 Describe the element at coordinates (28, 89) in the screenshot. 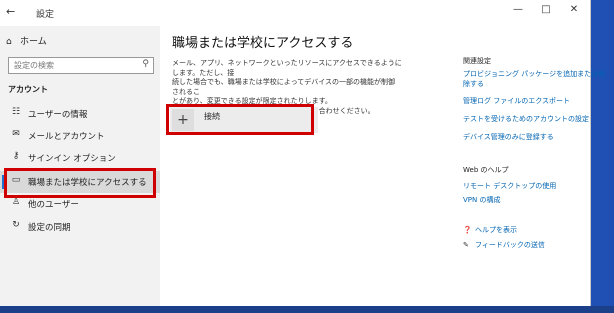

I see `section-header-account: アカウント` at that location.